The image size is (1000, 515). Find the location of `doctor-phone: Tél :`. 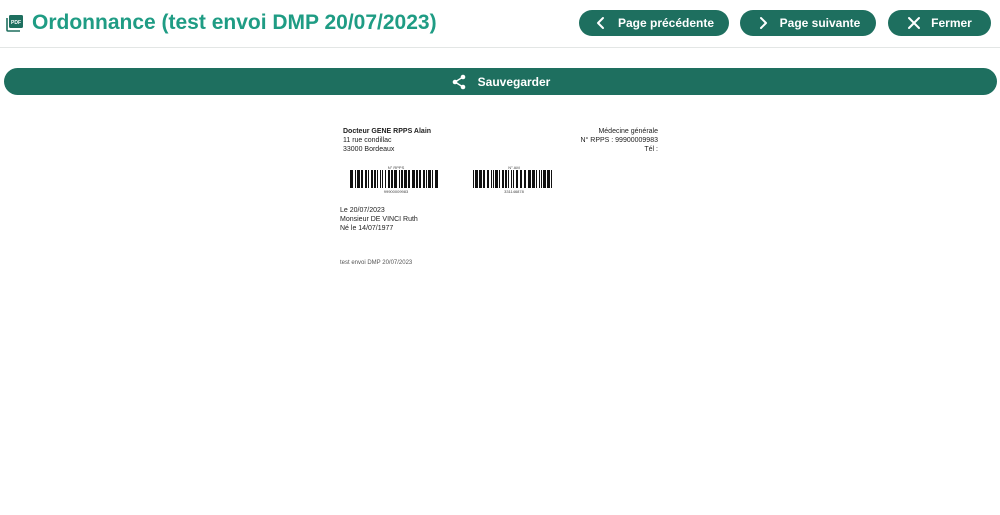

doctor-phone: Tél : is located at coordinates (651, 149).